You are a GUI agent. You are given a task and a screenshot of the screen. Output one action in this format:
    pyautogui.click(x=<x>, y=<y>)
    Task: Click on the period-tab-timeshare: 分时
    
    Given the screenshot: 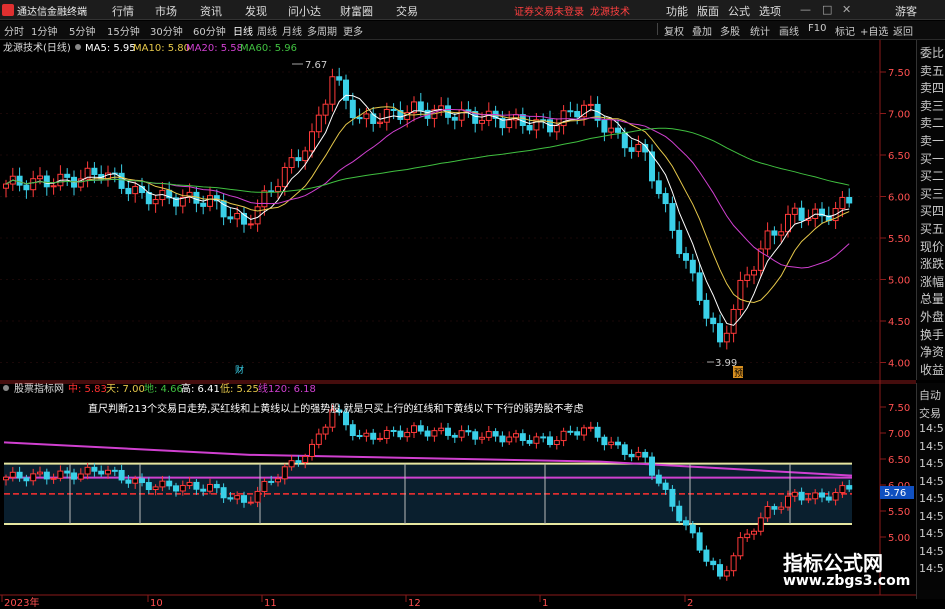 What is the action you would take?
    pyautogui.click(x=14, y=30)
    